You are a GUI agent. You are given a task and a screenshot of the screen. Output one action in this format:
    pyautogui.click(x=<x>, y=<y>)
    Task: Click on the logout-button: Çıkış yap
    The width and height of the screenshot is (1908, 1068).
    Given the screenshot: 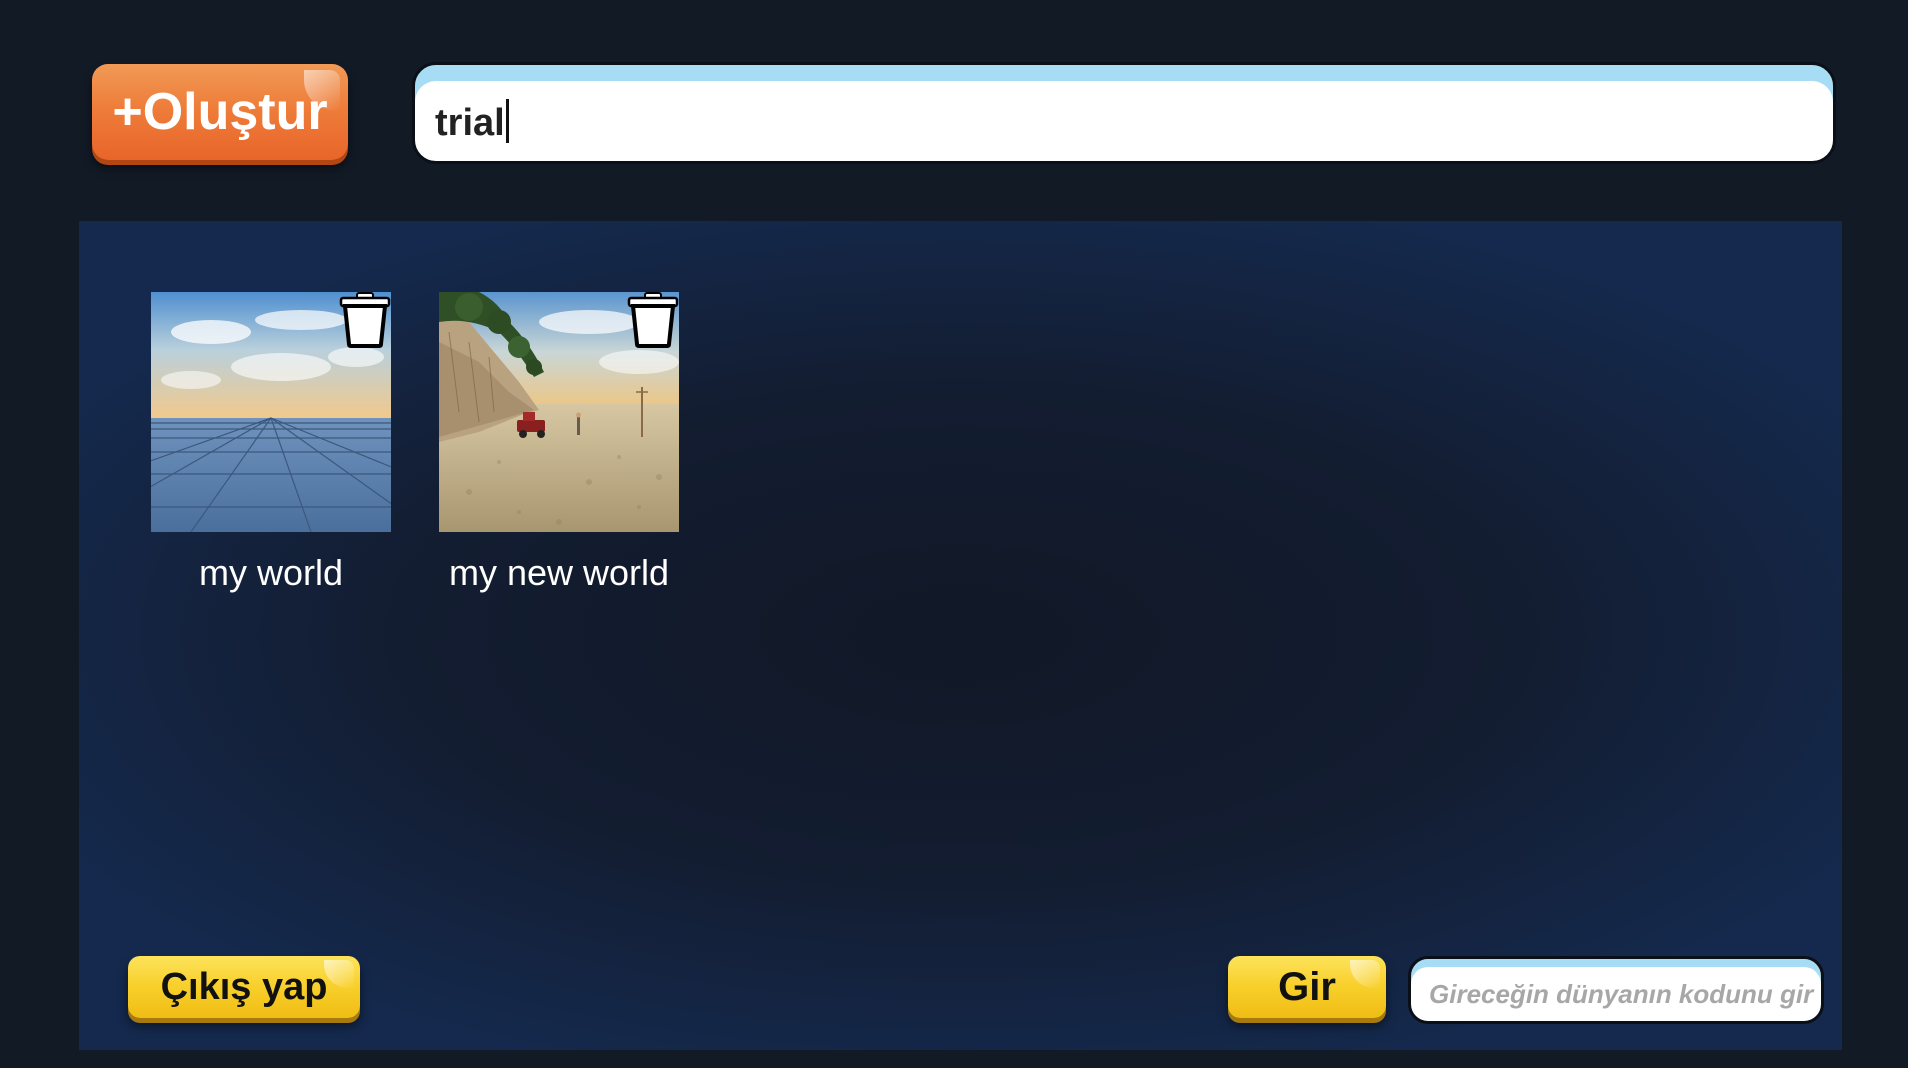 What is the action you would take?
    pyautogui.click(x=244, y=987)
    